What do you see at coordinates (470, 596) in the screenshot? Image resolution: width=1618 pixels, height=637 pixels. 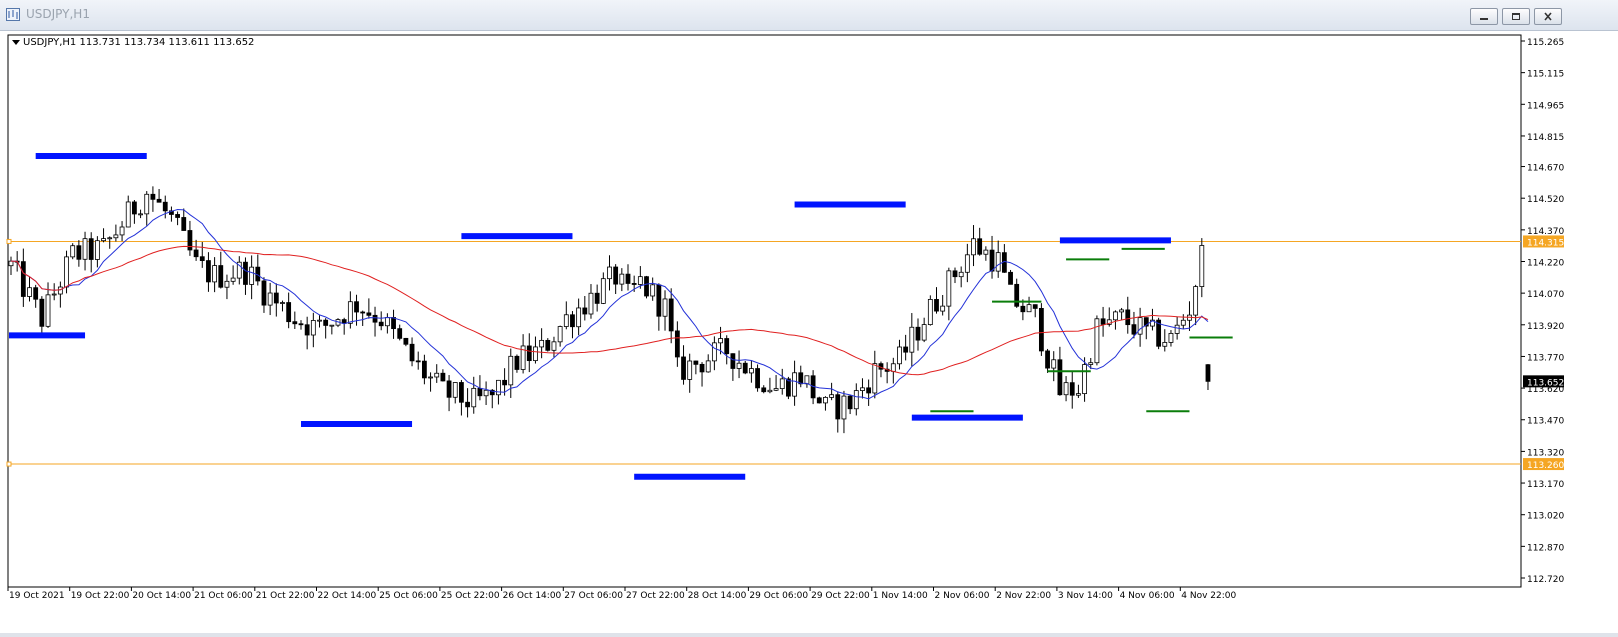 I see `x-tick-label: 25 Oct 22:00` at bounding box center [470, 596].